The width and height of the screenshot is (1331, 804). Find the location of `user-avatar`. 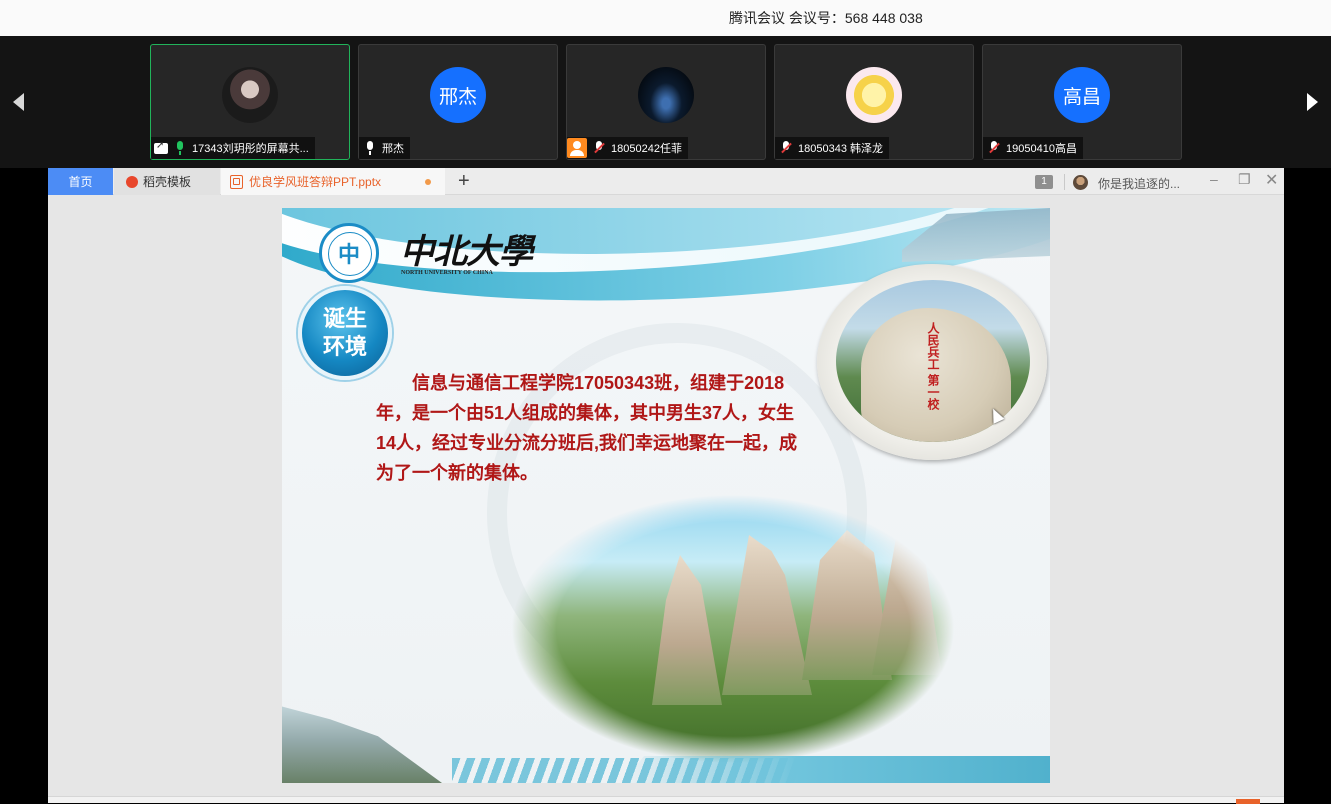

user-avatar is located at coordinates (1080, 182).